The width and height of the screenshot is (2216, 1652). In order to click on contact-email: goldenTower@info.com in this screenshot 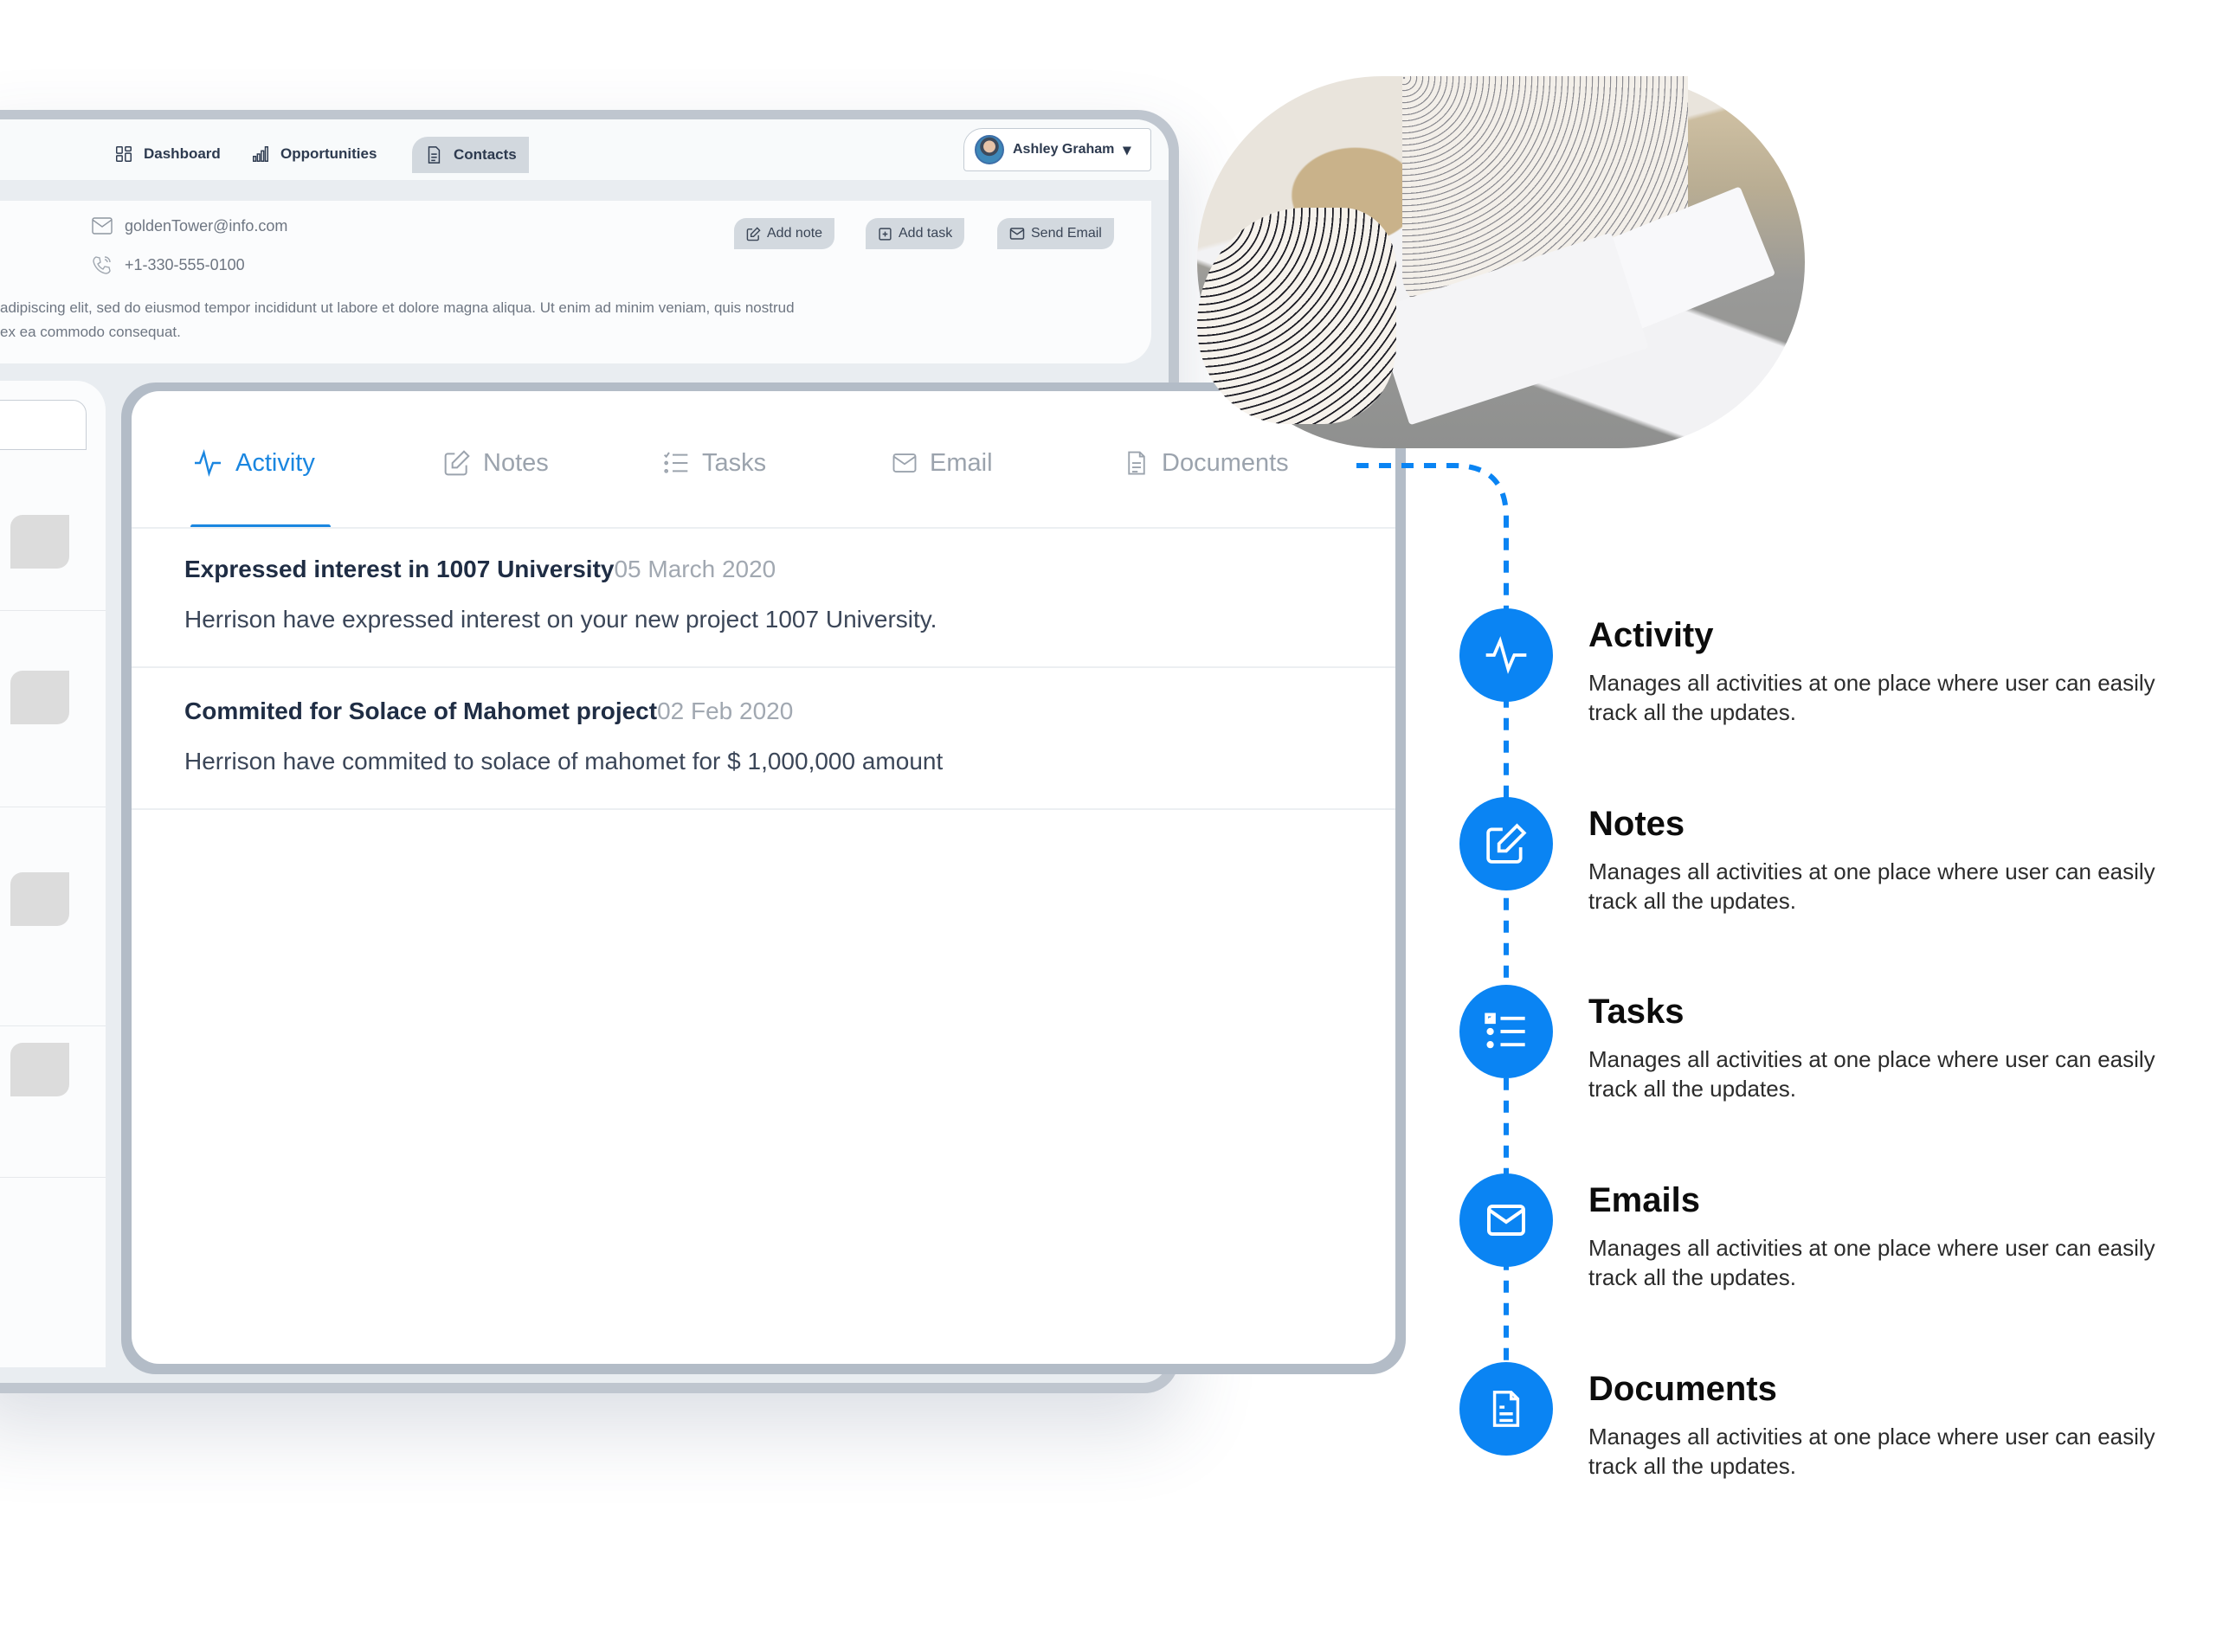, I will do `click(189, 225)`.